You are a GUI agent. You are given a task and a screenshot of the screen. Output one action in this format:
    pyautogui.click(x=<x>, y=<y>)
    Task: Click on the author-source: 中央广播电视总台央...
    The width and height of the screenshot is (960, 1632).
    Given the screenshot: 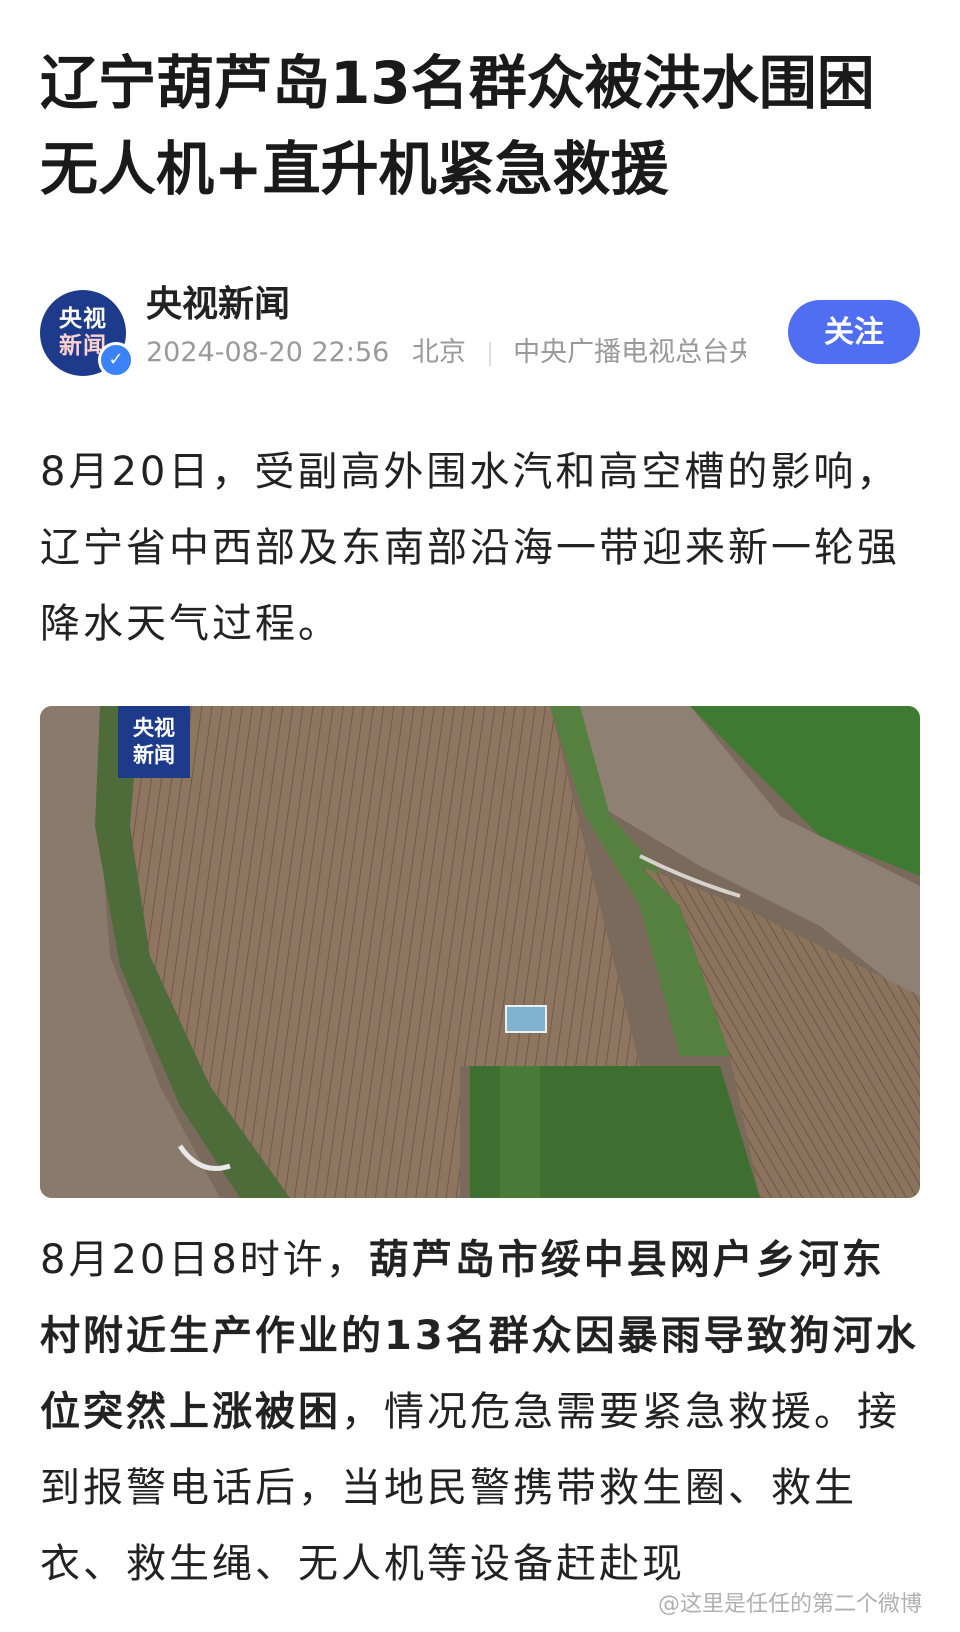 What is the action you would take?
    pyautogui.click(x=629, y=352)
    